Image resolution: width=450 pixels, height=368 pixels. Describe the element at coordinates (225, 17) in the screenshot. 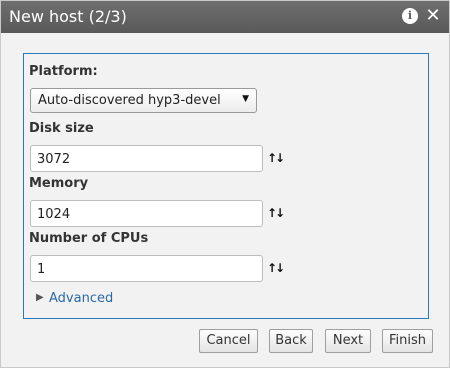

I see `title-bar: New host (2/3) i ✕` at that location.